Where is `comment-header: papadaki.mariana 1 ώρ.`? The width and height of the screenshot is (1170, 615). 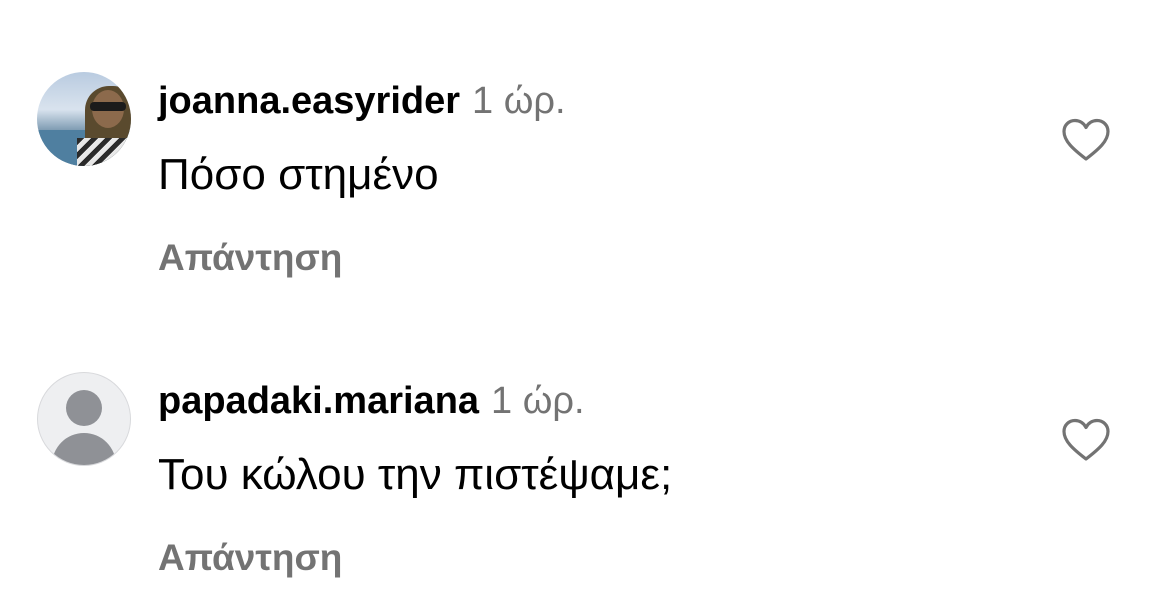
comment-header: papadaki.mariana 1 ώρ. is located at coordinates (371, 402).